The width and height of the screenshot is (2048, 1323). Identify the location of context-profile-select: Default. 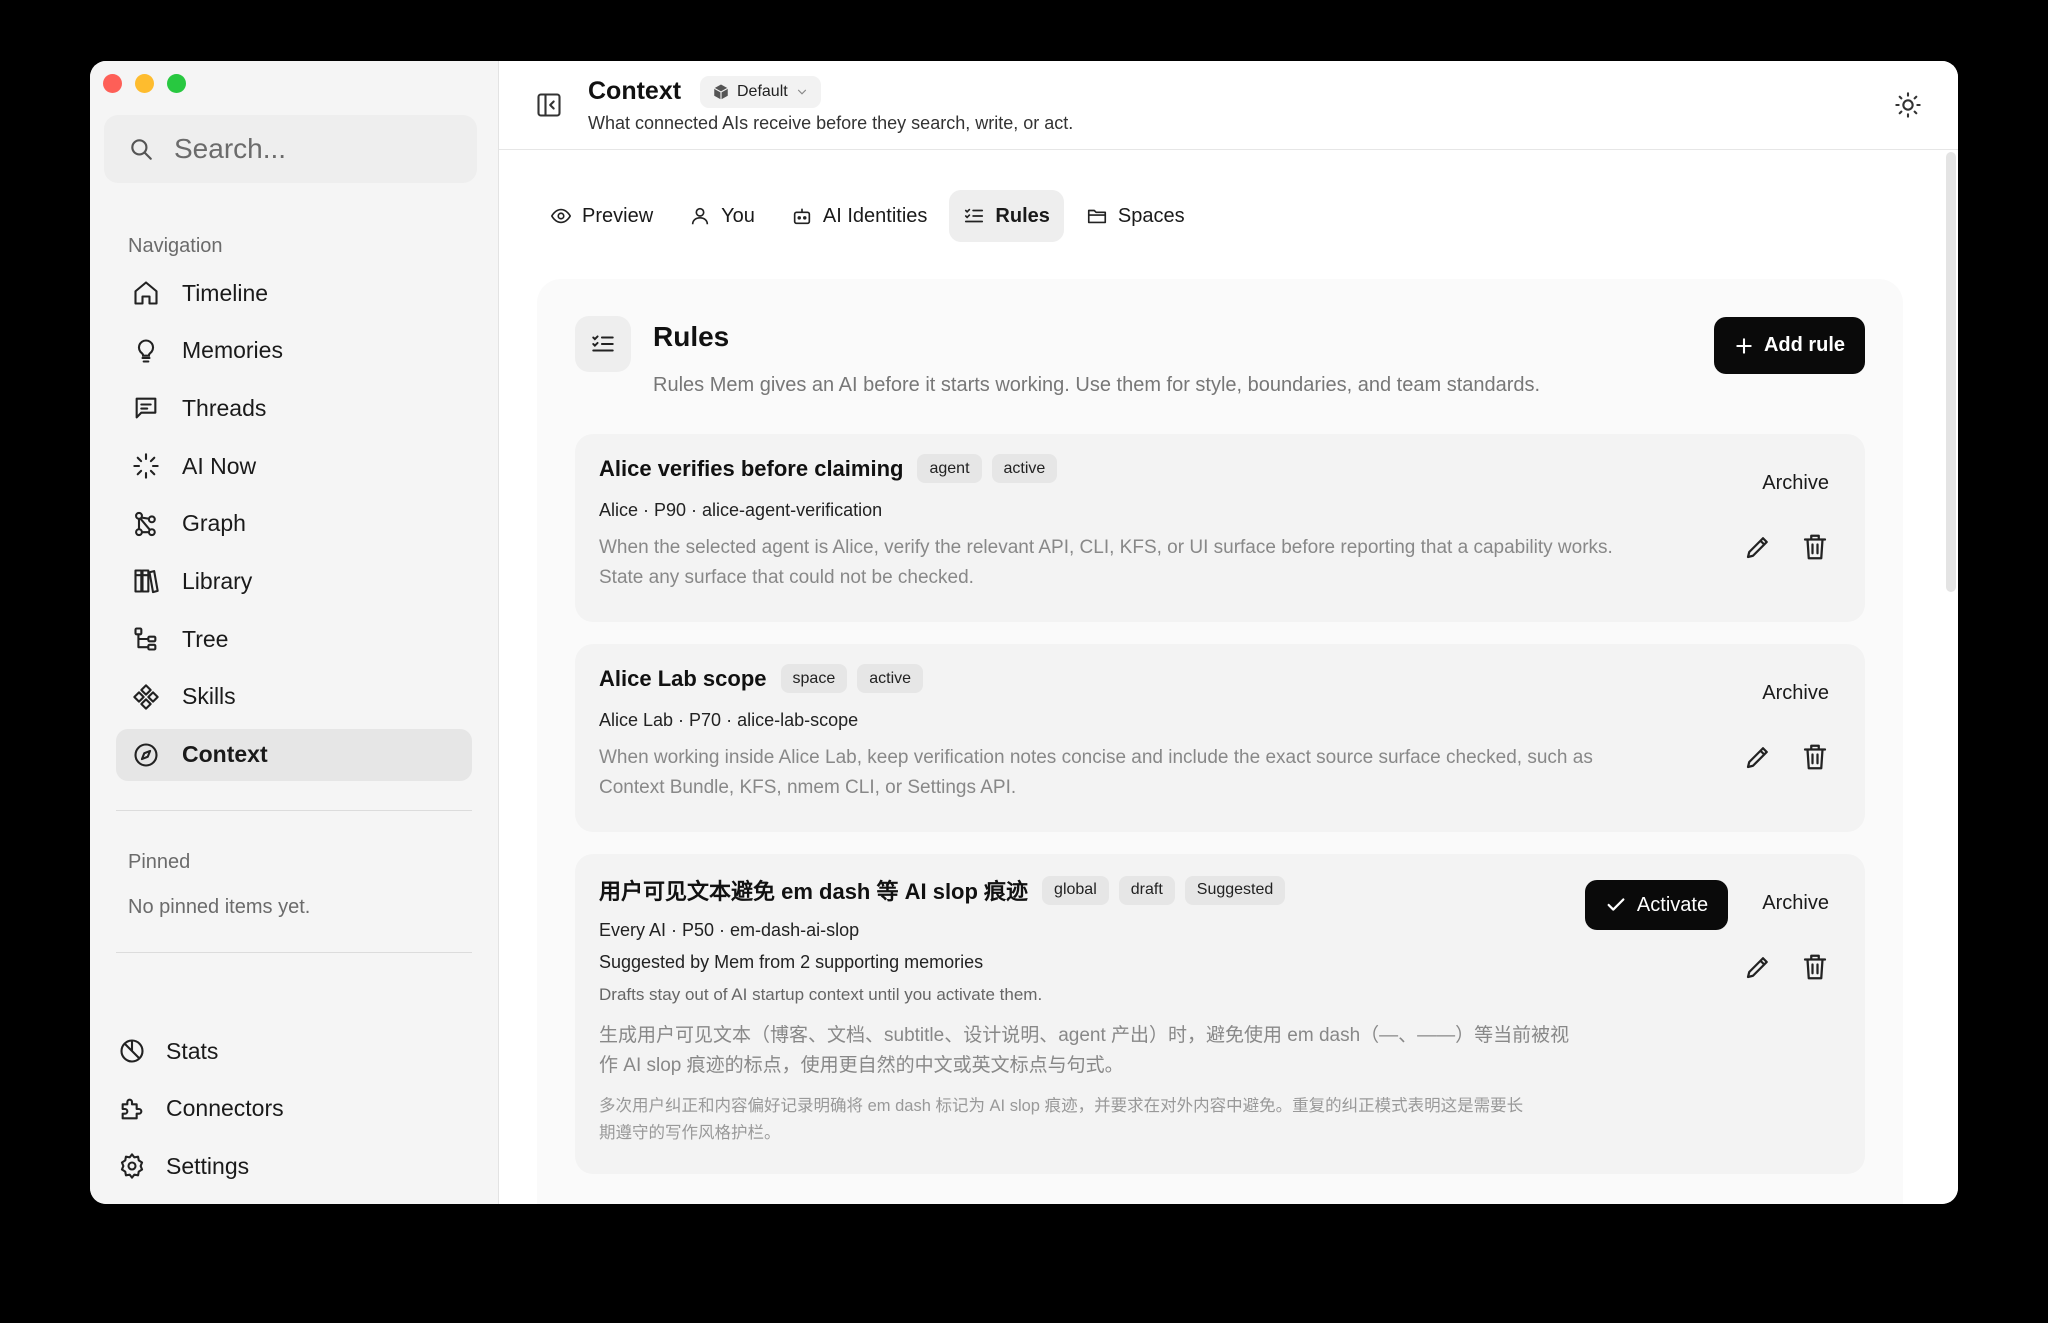
(760, 92).